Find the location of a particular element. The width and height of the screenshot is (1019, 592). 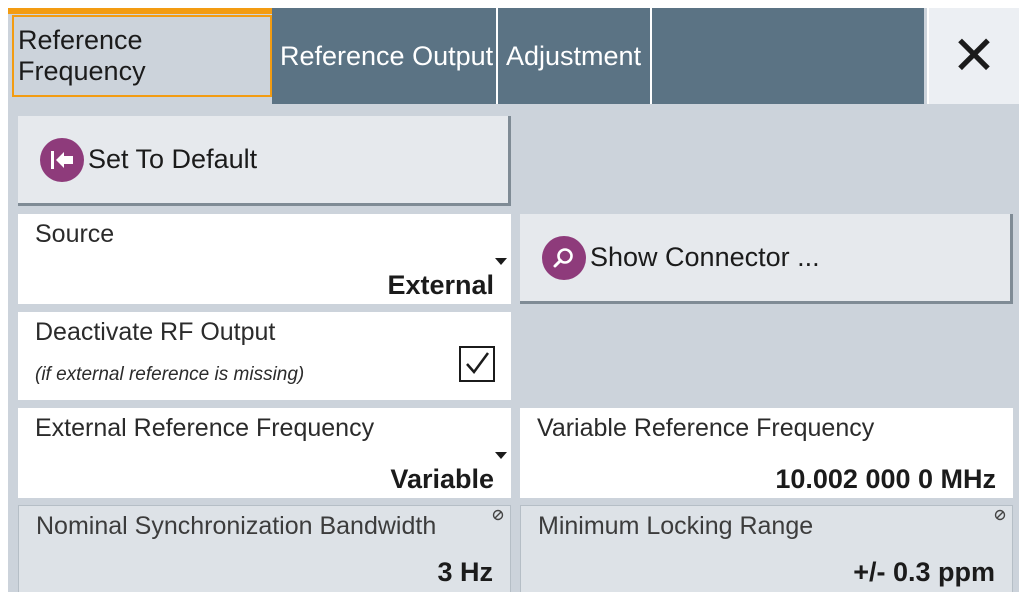

source-value: External is located at coordinates (440, 285).